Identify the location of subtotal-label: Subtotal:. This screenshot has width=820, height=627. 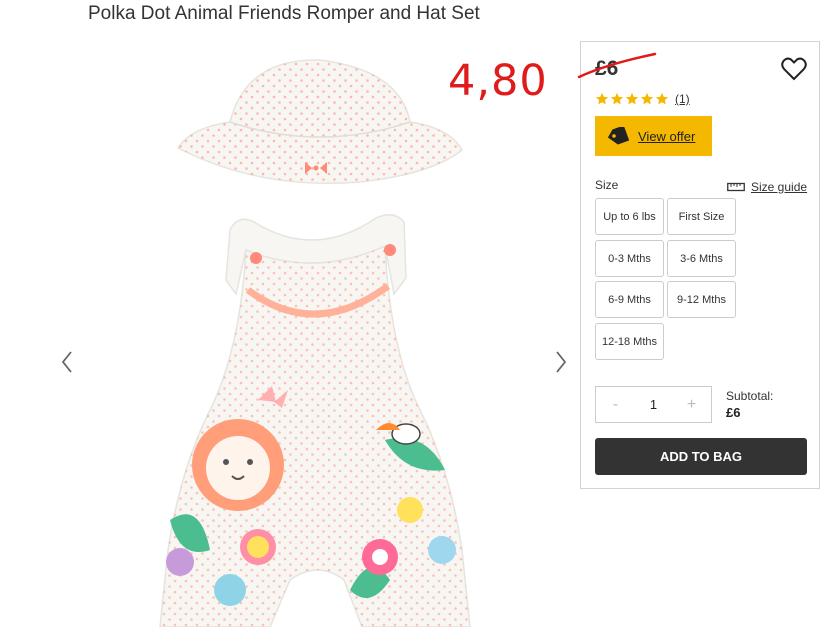
(750, 396).